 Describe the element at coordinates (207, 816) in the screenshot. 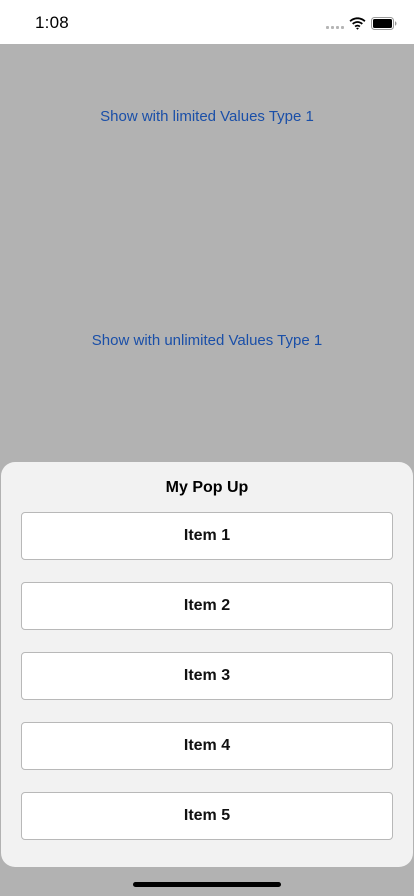

I see `popup-item-5: Item 5` at that location.